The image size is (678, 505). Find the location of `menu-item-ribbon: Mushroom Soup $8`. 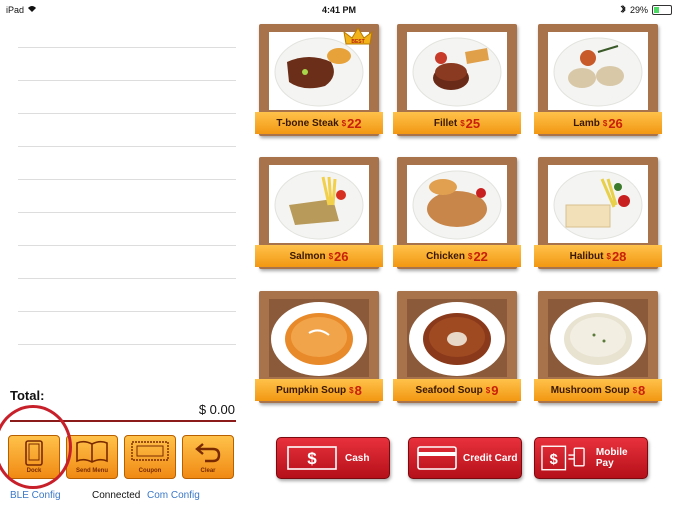

menu-item-ribbon: Mushroom Soup $8 is located at coordinates (598, 390).